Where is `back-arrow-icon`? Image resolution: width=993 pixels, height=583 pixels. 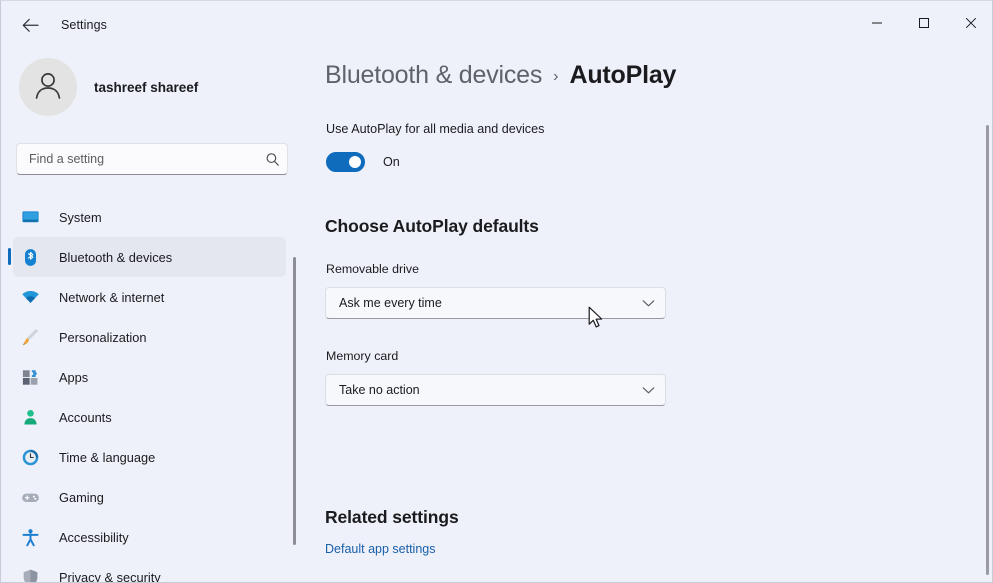 back-arrow-icon is located at coordinates (30, 25).